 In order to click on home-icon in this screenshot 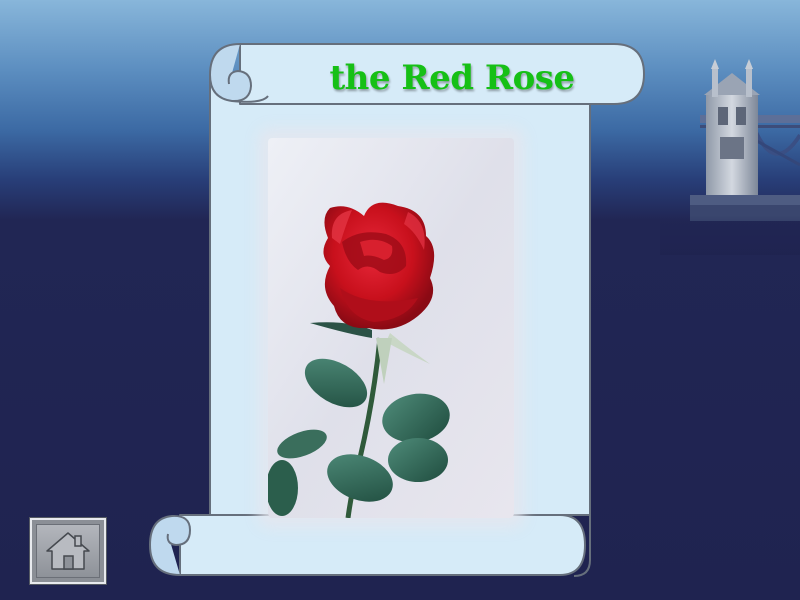, I will do `click(68, 551)`.